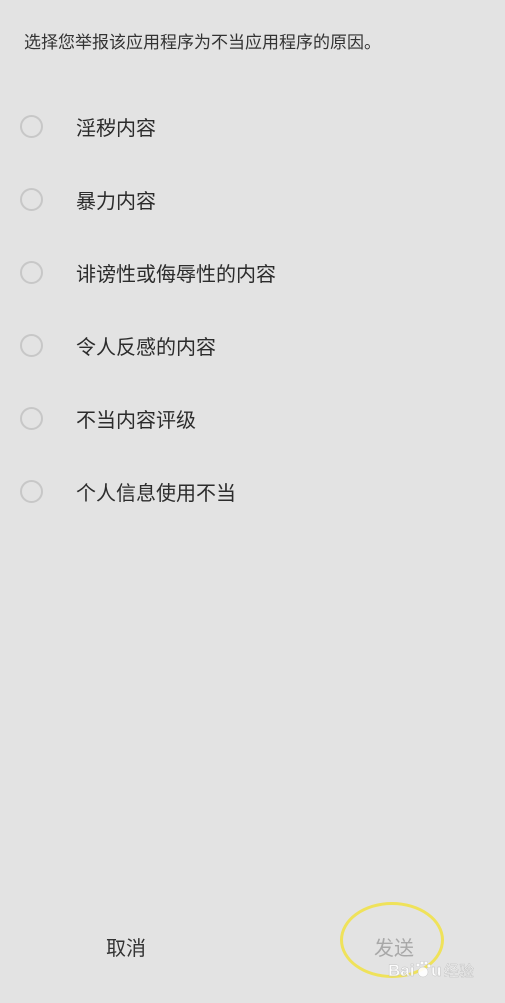  What do you see at coordinates (156, 493) in the screenshot?
I see `reason-option-label: 个人信息使用不当` at bounding box center [156, 493].